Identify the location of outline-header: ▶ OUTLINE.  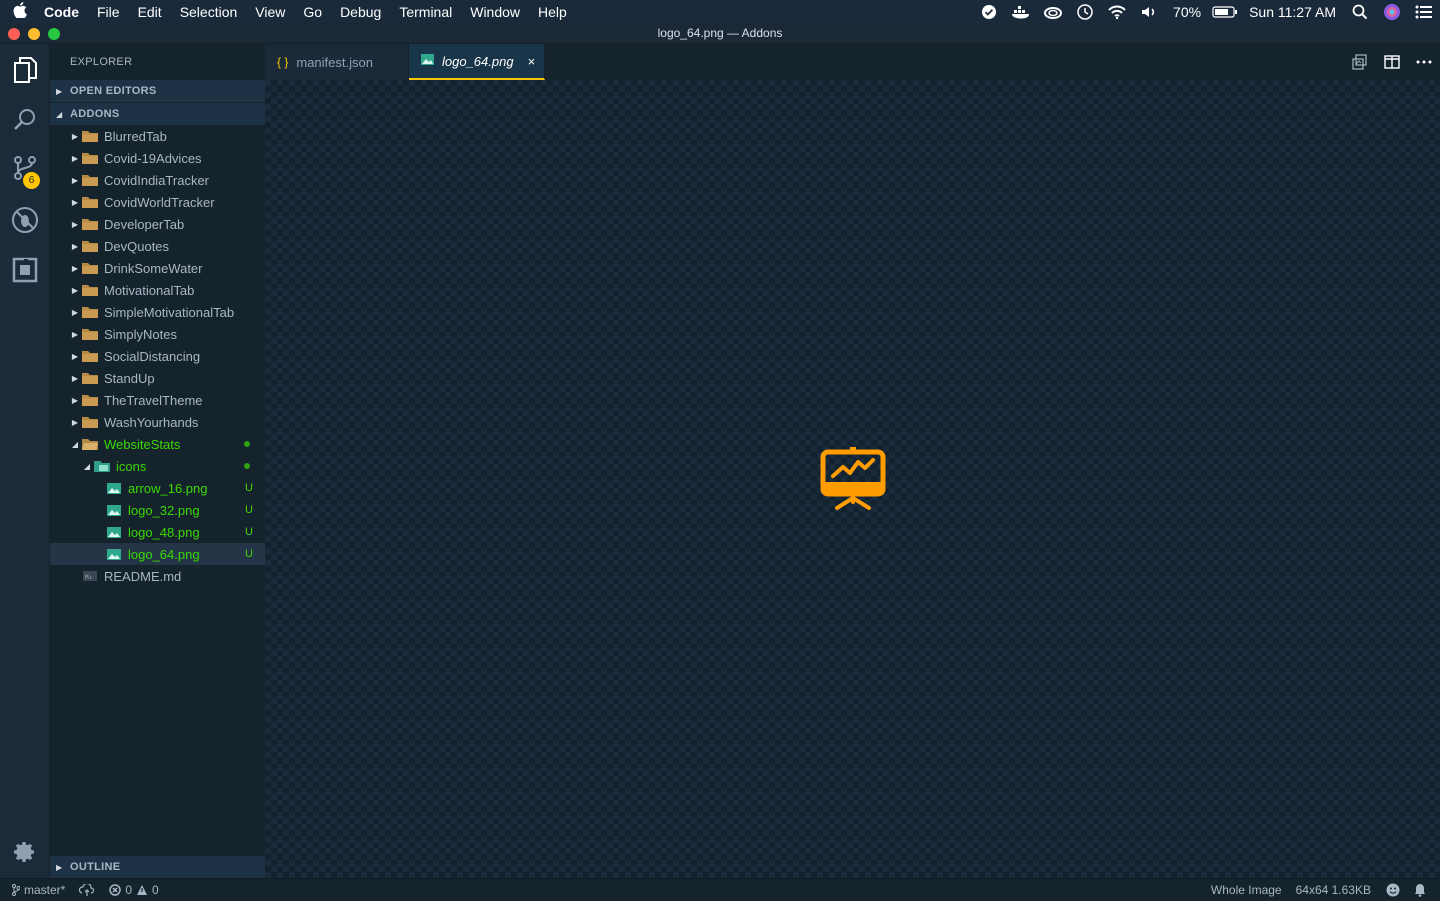
(157, 867).